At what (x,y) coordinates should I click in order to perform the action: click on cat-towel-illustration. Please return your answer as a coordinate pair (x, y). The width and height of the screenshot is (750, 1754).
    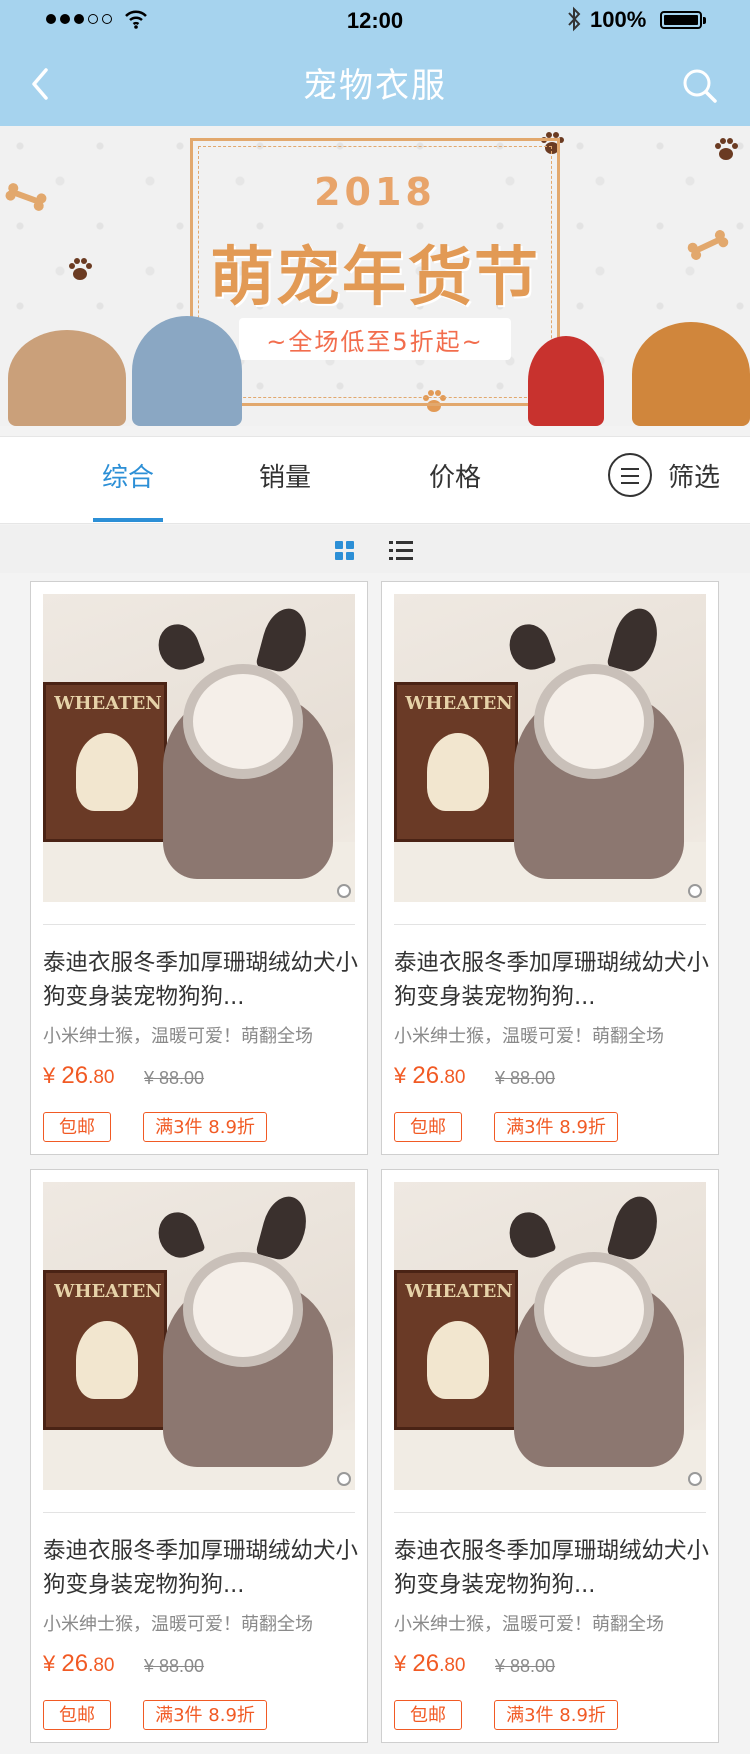
    Looking at the image, I should click on (187, 371).